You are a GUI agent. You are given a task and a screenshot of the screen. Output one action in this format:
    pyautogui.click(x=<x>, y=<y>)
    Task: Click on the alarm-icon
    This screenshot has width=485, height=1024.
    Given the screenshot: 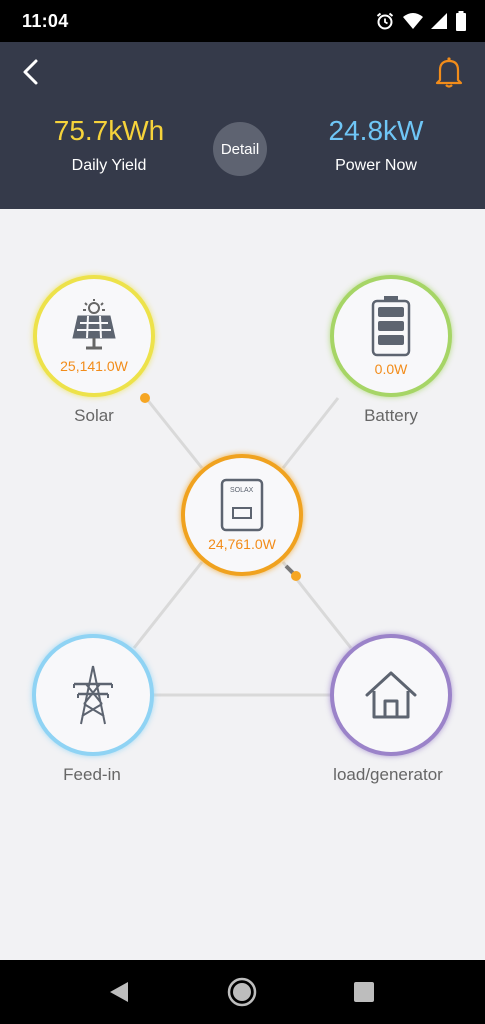 What is the action you would take?
    pyautogui.click(x=385, y=21)
    